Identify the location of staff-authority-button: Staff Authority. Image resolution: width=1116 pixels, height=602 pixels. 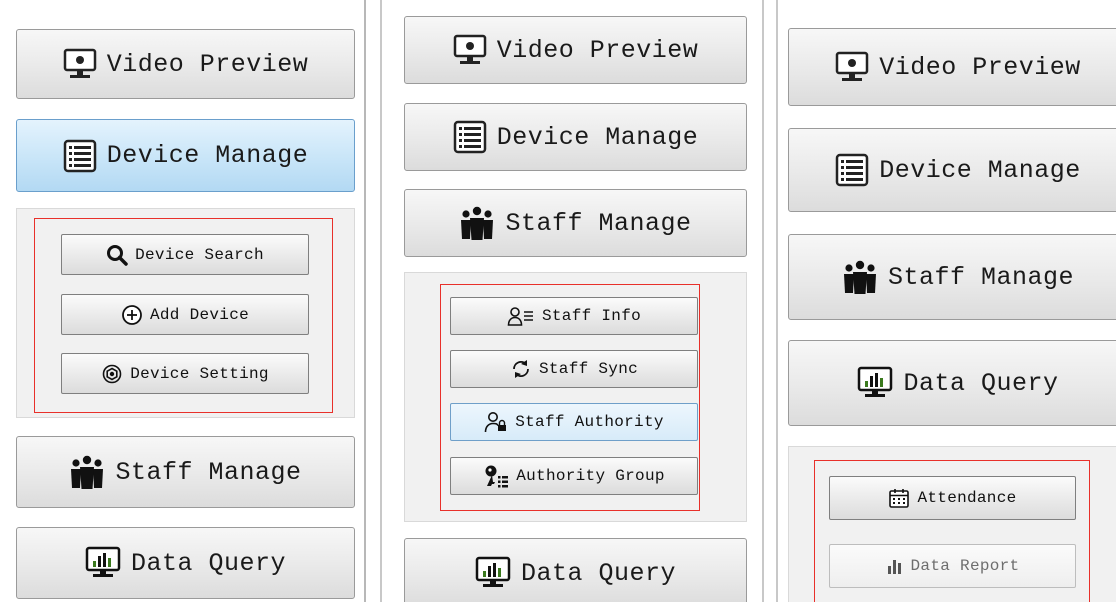
(574, 422).